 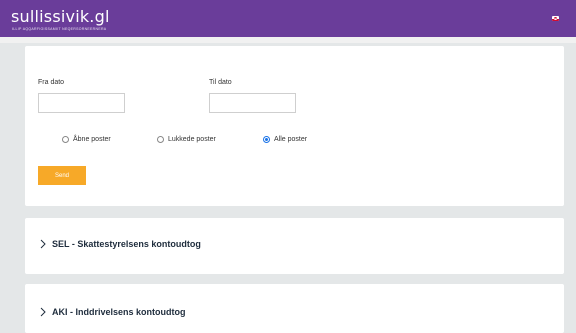 I want to click on accordion-sel-header: SEL - Skattestyrelsens kontoudtog, so click(x=119, y=244).